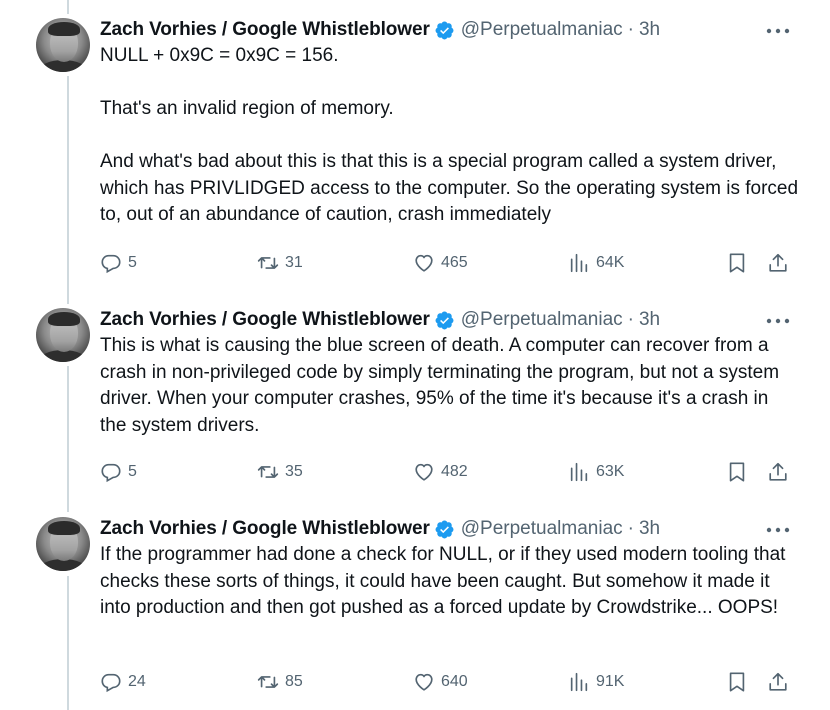 The width and height of the screenshot is (830, 710). Describe the element at coordinates (294, 471) in the screenshot. I see `repost-count: 35` at that location.